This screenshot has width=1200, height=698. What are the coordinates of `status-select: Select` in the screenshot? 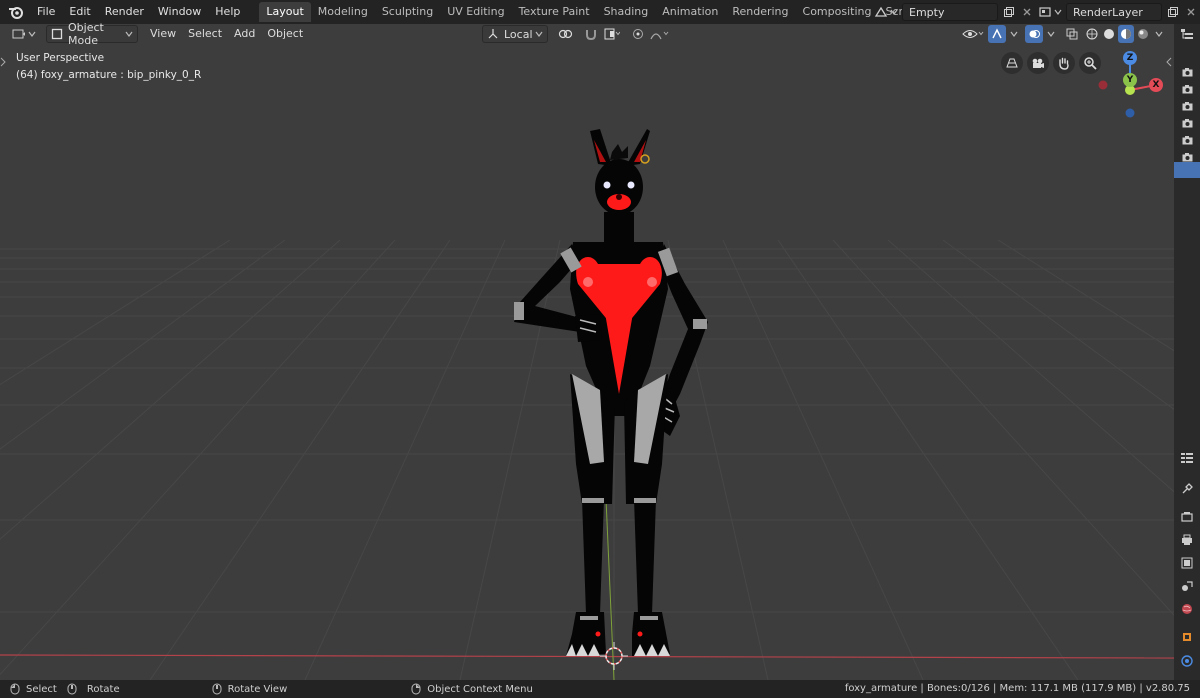 It's located at (33, 689).